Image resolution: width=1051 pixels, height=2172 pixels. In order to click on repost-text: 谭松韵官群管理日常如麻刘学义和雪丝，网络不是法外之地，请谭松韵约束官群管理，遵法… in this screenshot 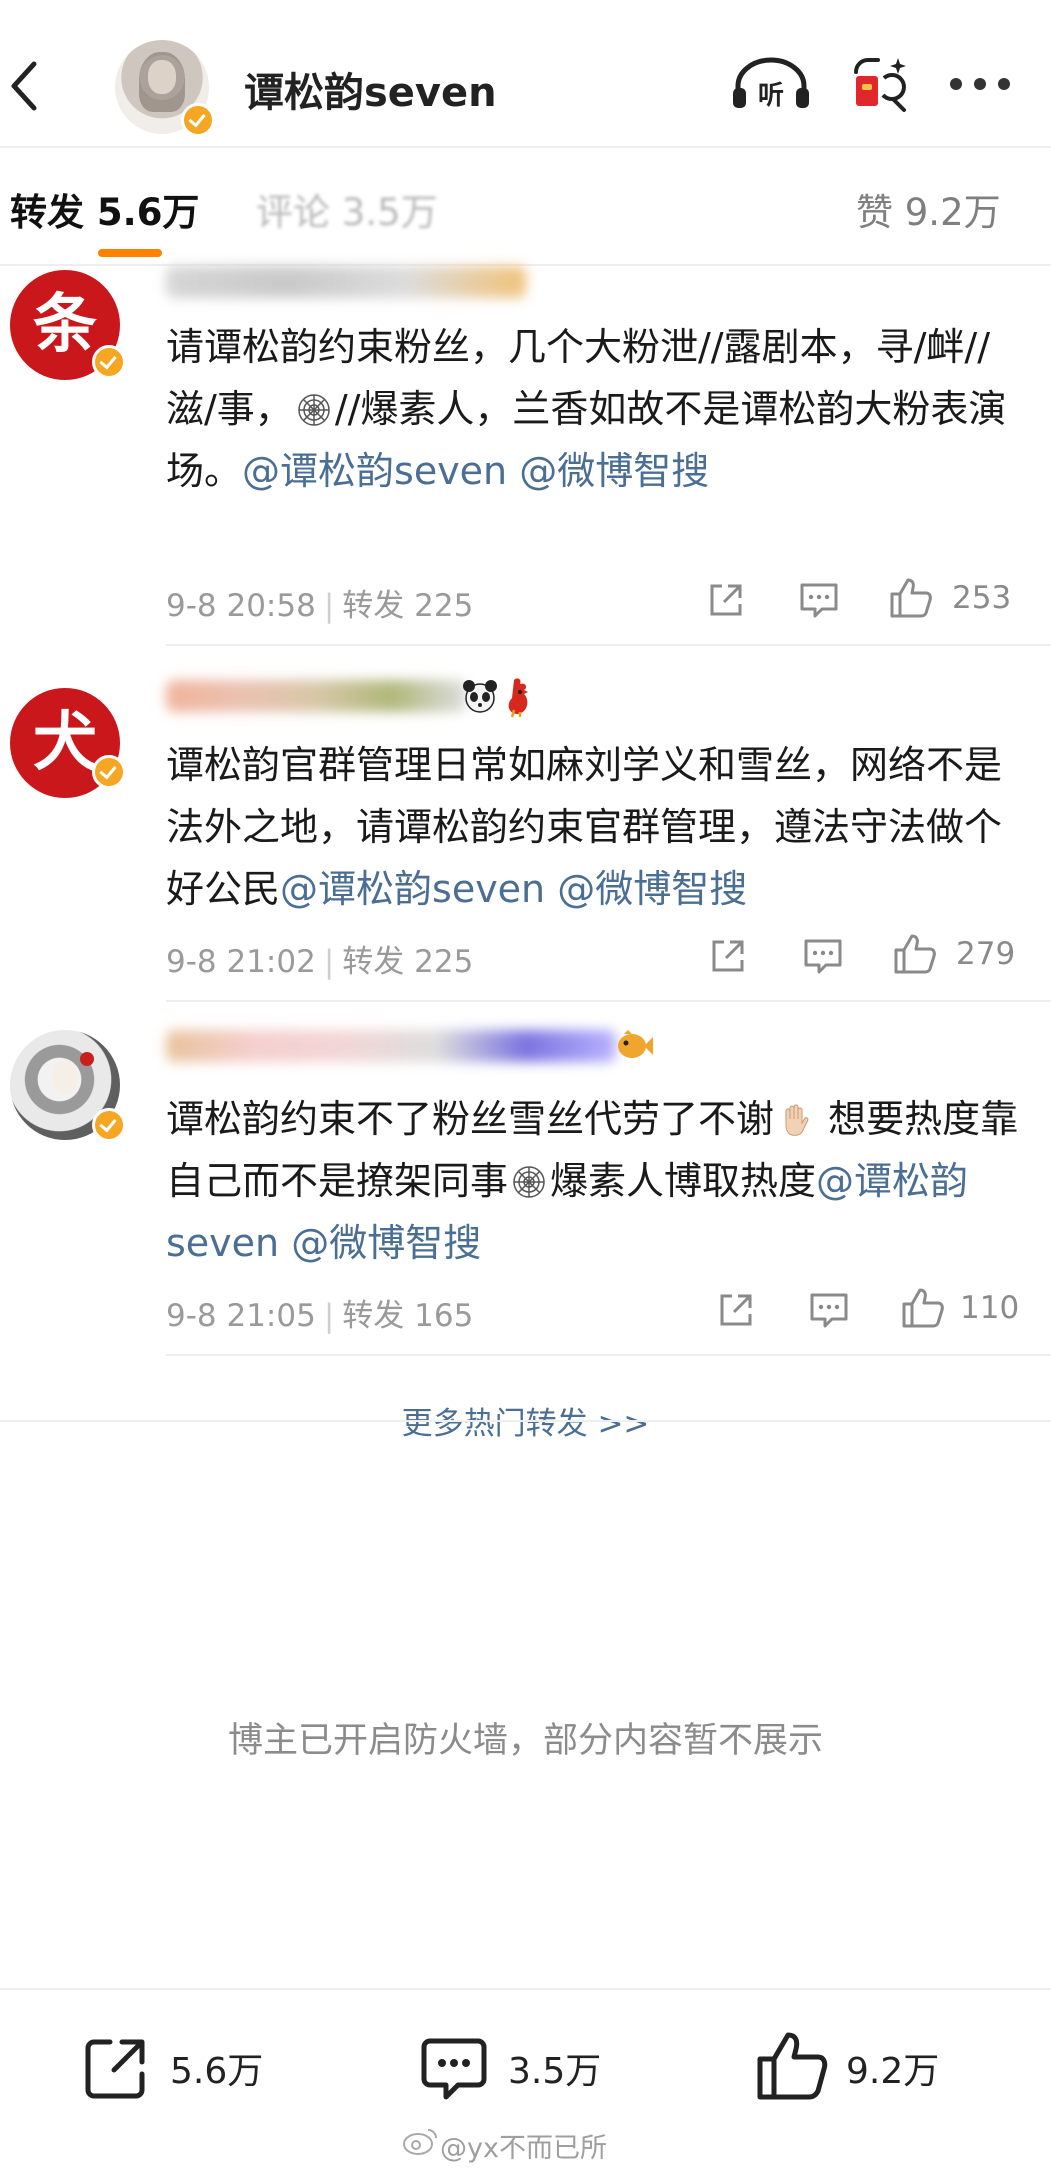, I will do `click(584, 827)`.